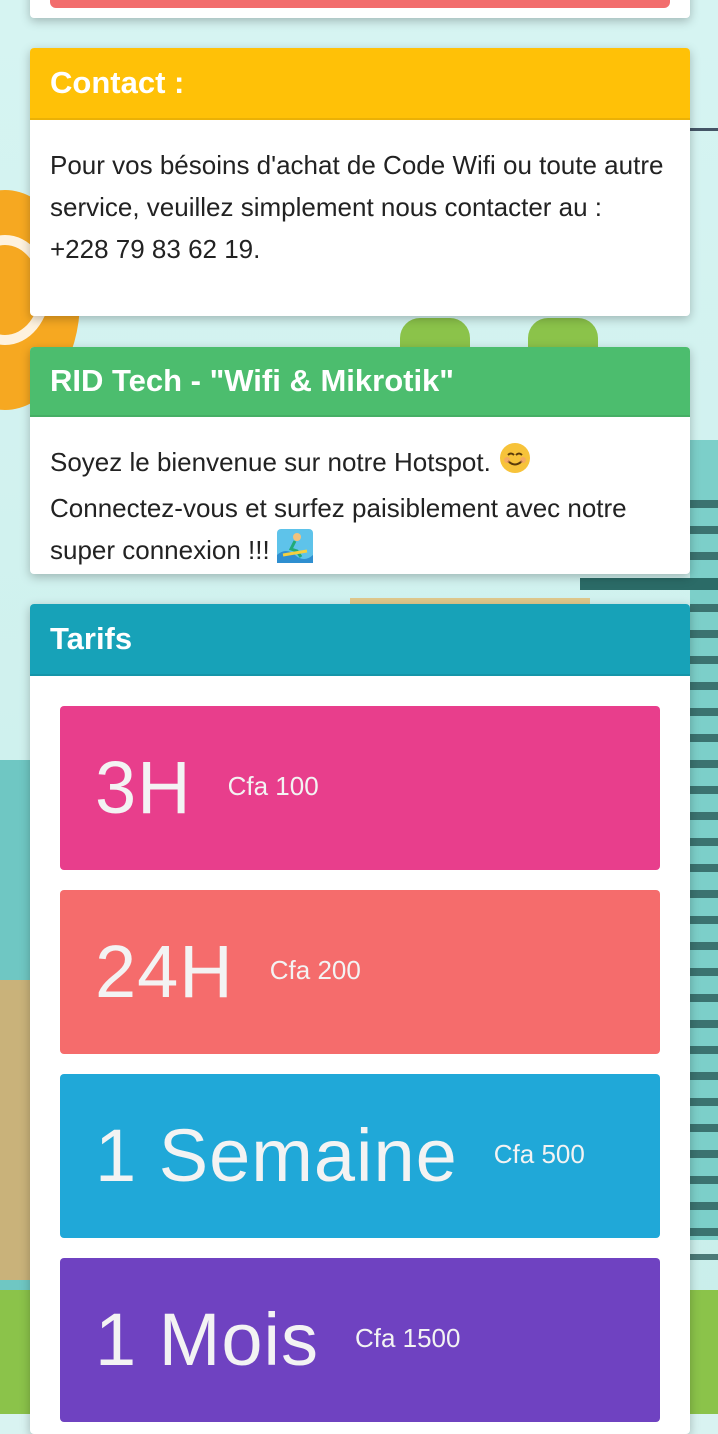  Describe the element at coordinates (360, 84) in the screenshot. I see `contact-card-title: Contact :` at that location.